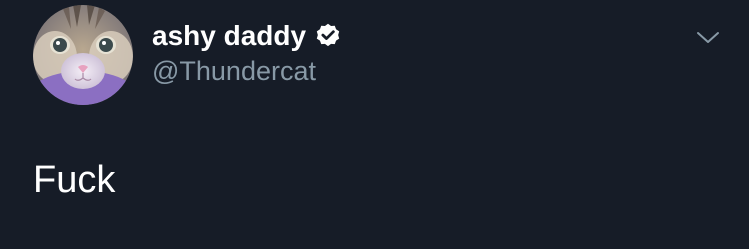 The width and height of the screenshot is (749, 249). Describe the element at coordinates (234, 71) in the screenshot. I see `author-handle: @Thundercat` at that location.